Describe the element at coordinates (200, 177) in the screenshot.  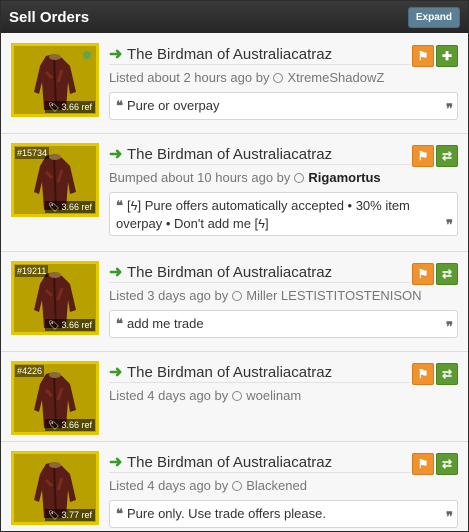
I see `meta-text: Bumped about 10 hours ago by` at that location.